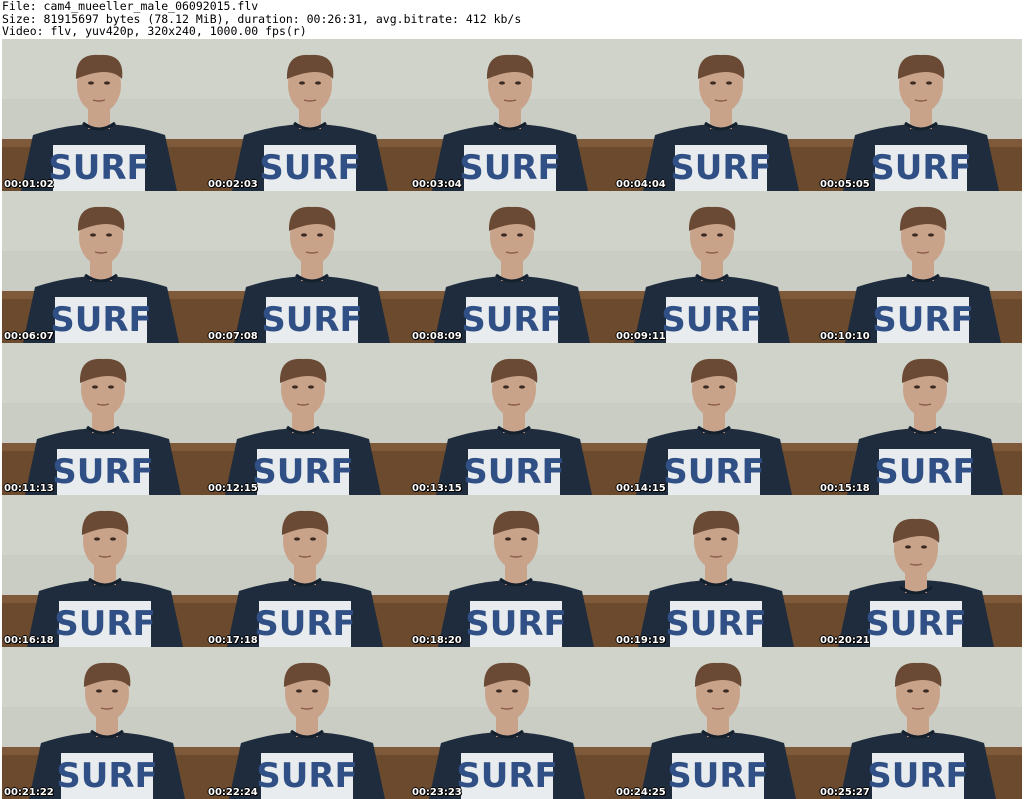  I want to click on video-thumbnail: SURF 00:07:08, so click(308, 267).